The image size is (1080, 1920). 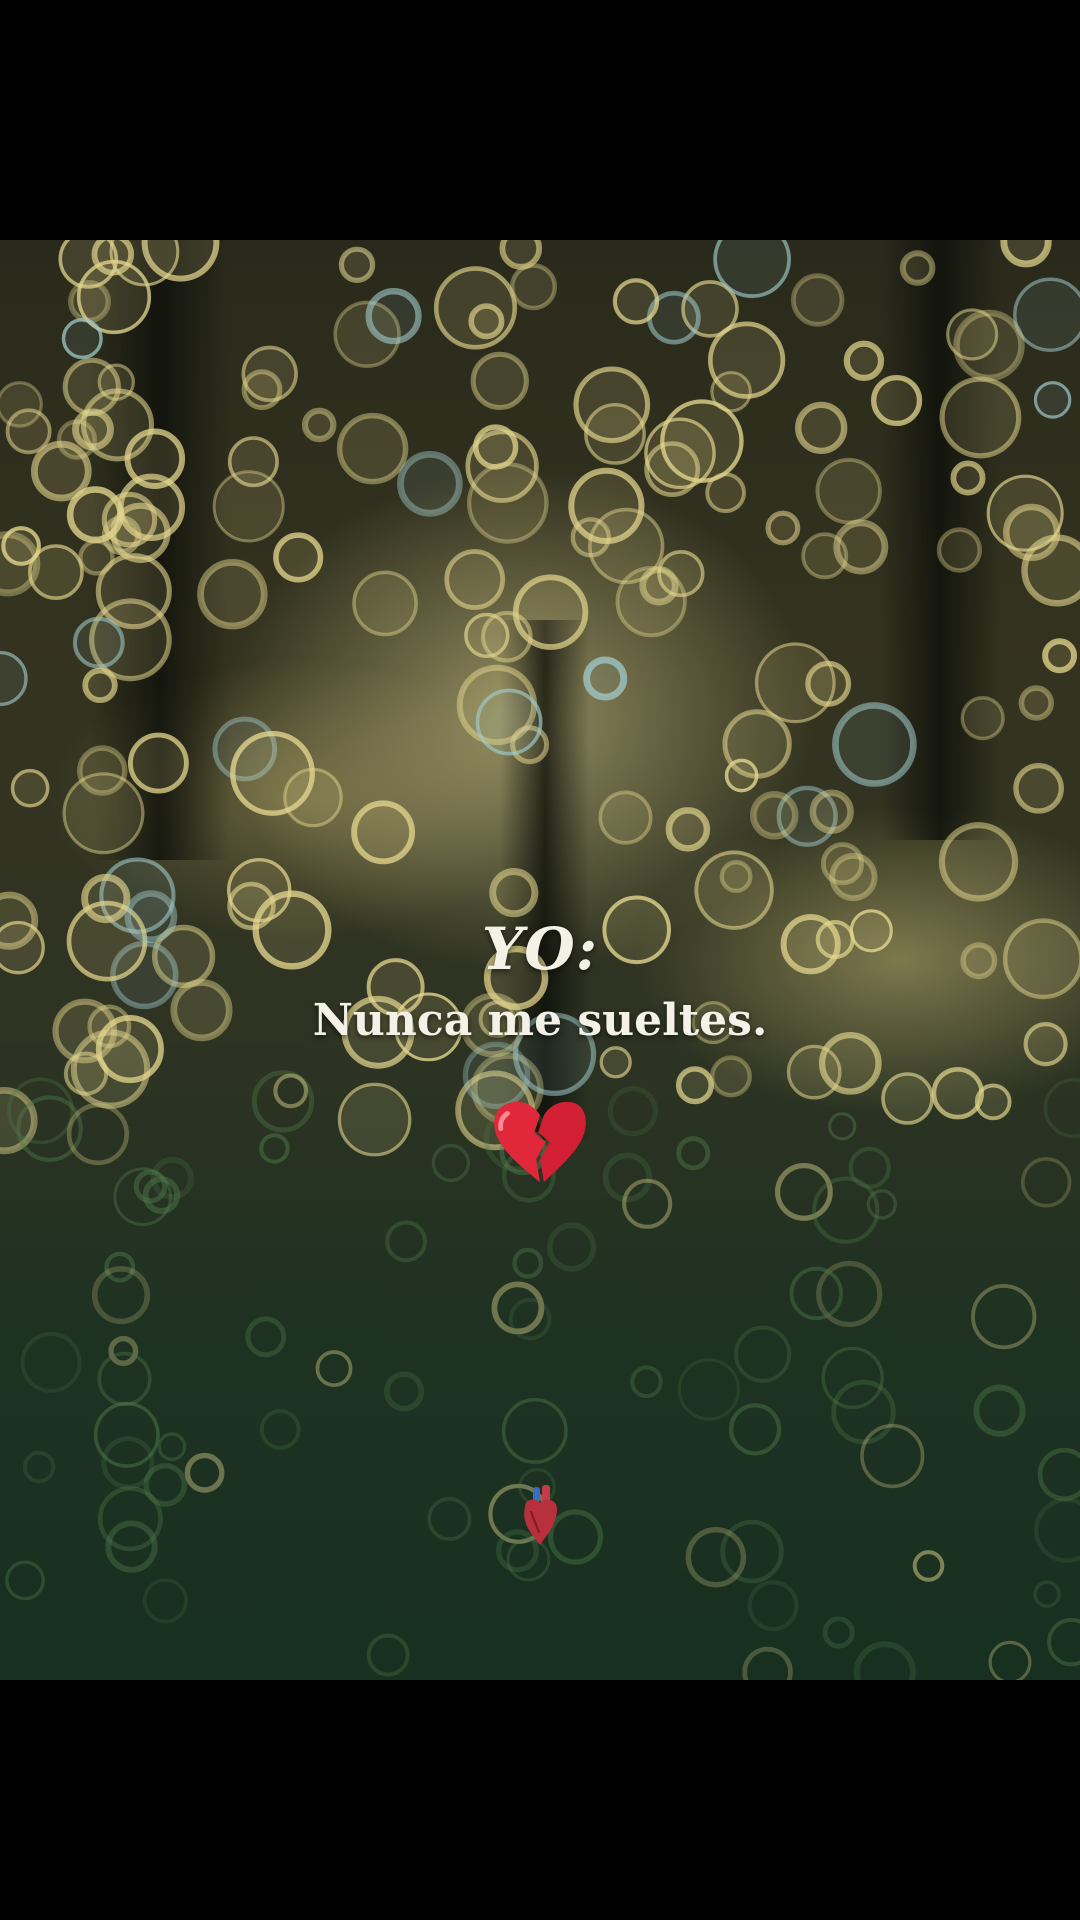 I want to click on anatomical-heart-icon, so click(x=540, y=1518).